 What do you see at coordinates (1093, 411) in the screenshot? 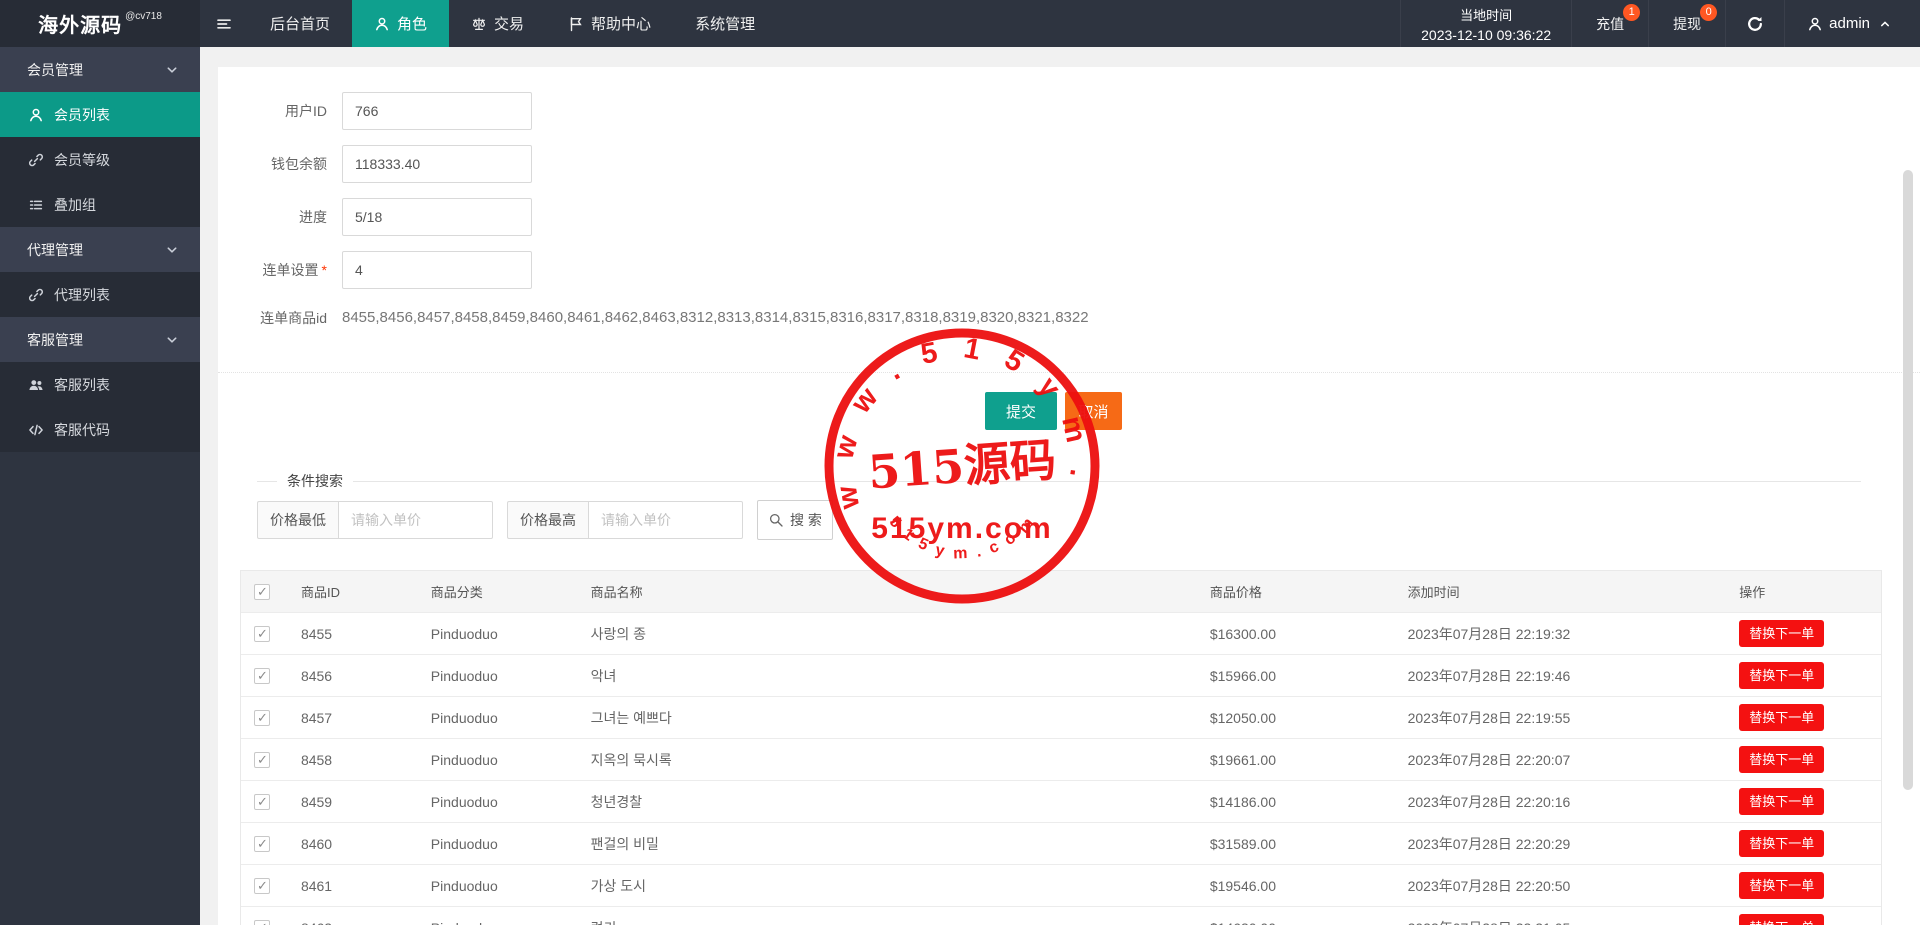
I see `cancel-button: 取消` at bounding box center [1093, 411].